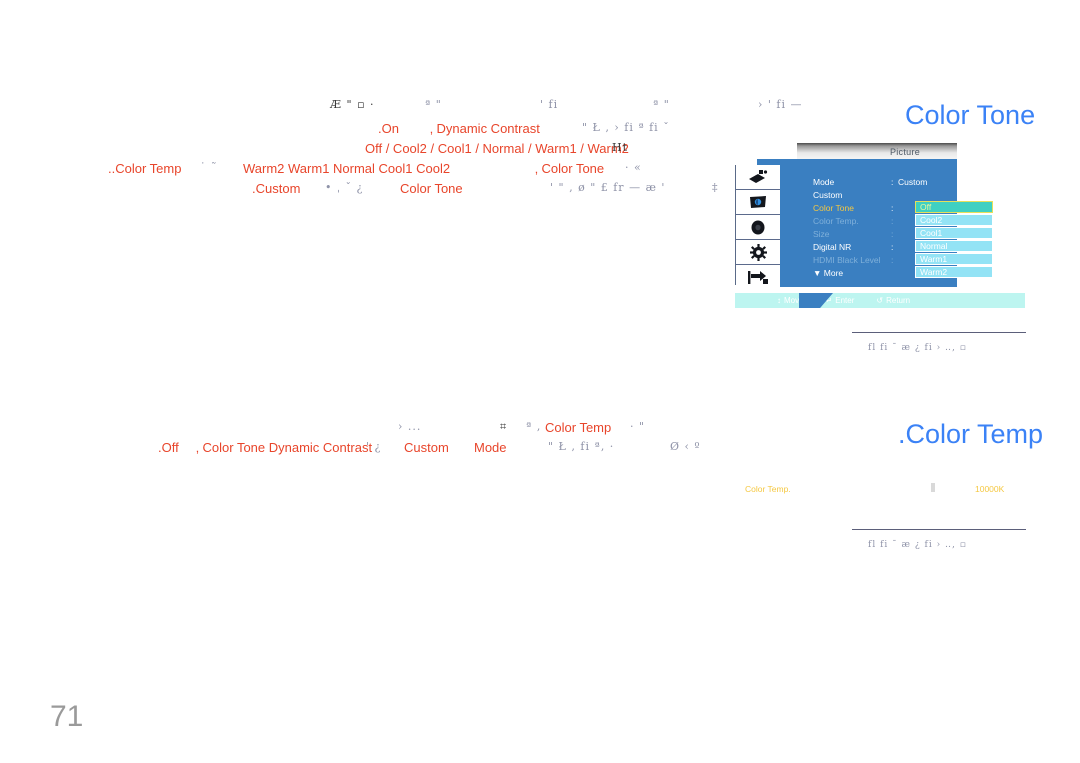 This screenshot has width=1080, height=763. What do you see at coordinates (570, 168) in the screenshot?
I see `text-fragment: ‚ Color Tone` at bounding box center [570, 168].